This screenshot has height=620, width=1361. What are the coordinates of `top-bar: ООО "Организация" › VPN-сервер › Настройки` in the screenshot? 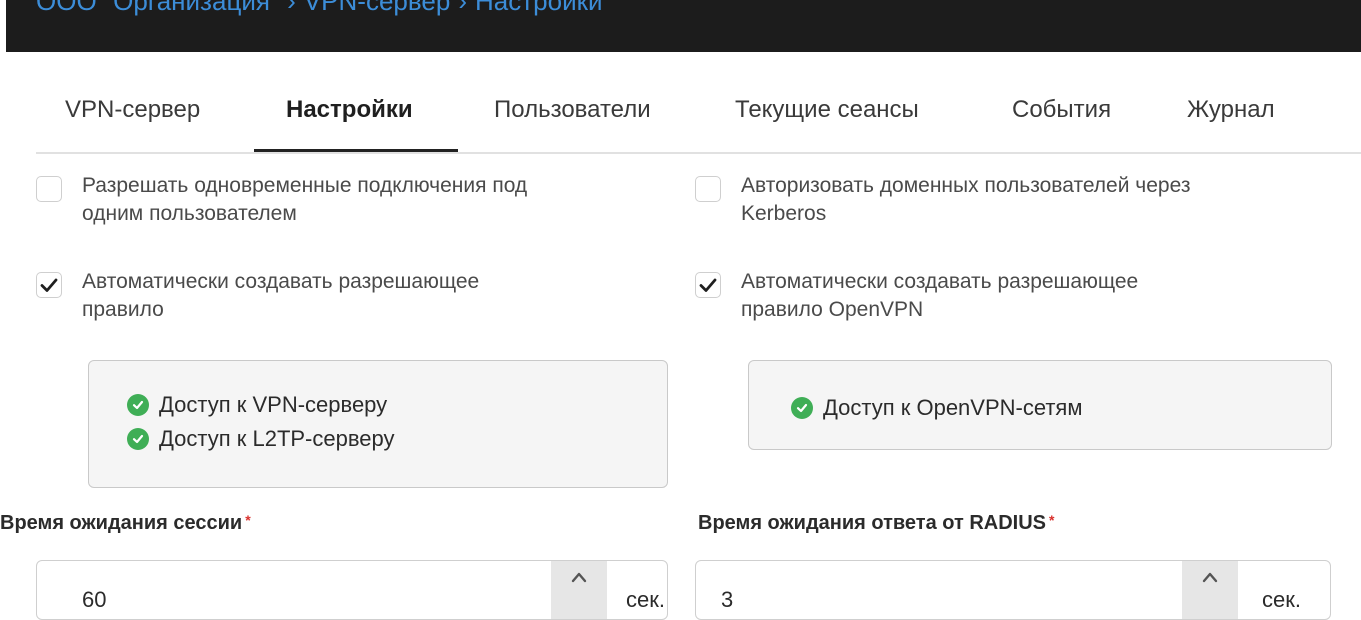 It's located at (683, 26).